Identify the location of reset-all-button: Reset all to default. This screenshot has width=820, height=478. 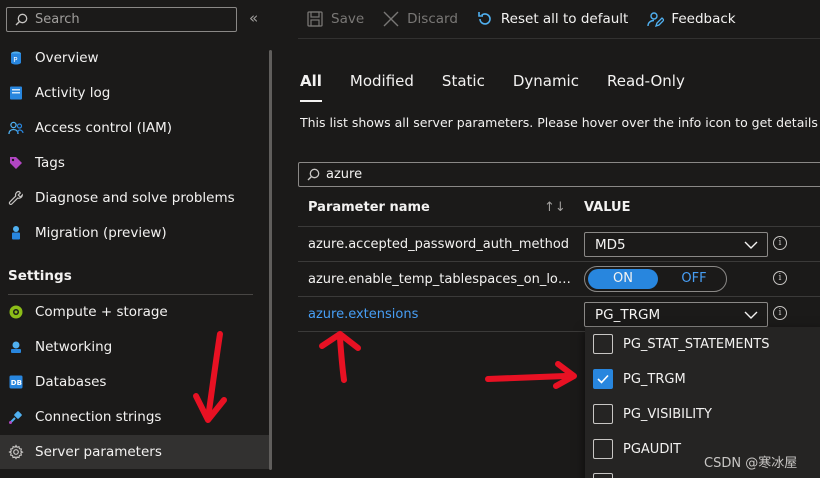
(552, 19).